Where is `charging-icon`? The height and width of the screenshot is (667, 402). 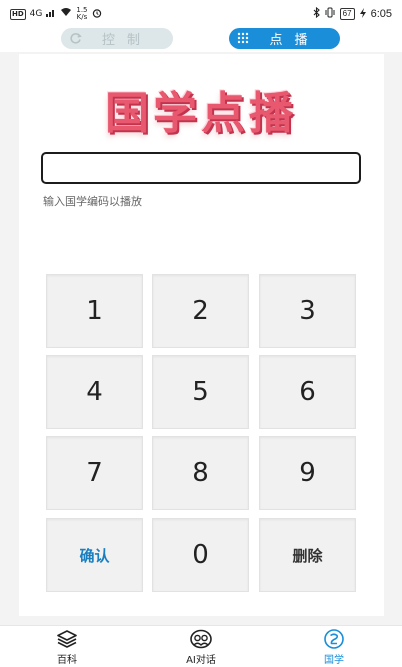 charging-icon is located at coordinates (362, 14).